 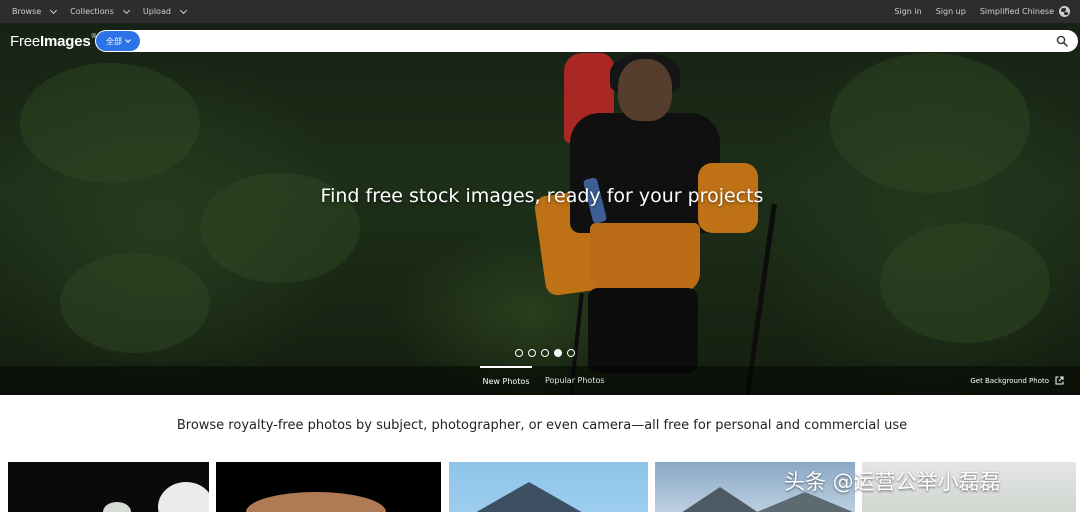 I want to click on search-input, so click(x=595, y=41).